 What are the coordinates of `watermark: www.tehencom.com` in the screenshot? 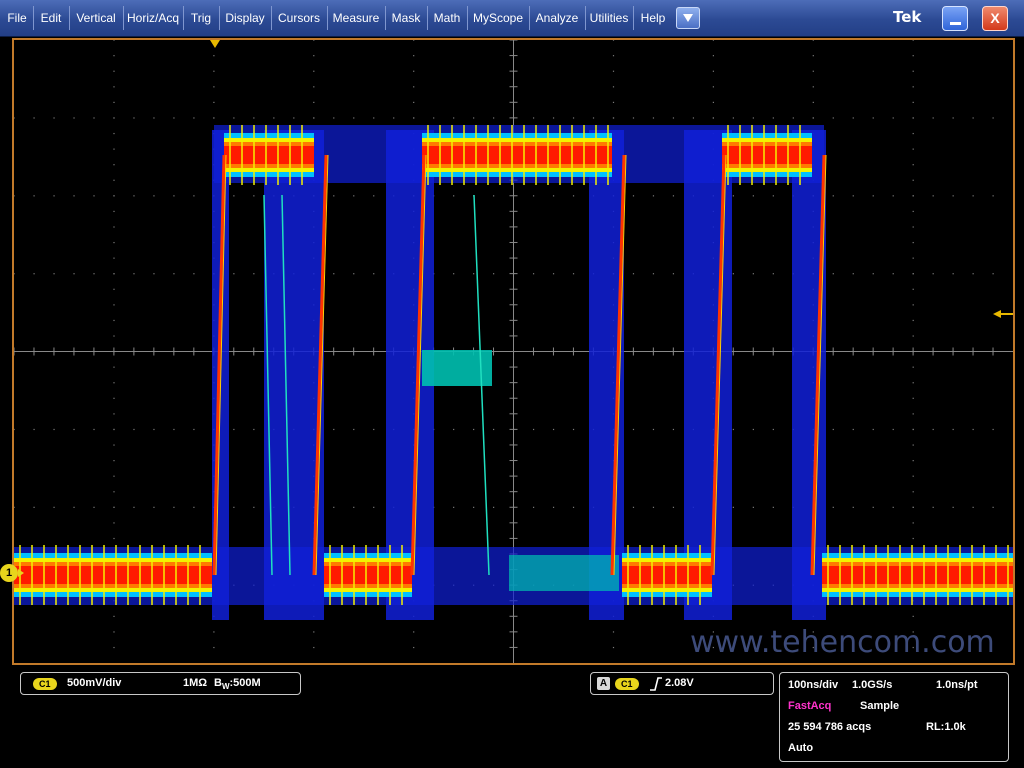 It's located at (842, 642).